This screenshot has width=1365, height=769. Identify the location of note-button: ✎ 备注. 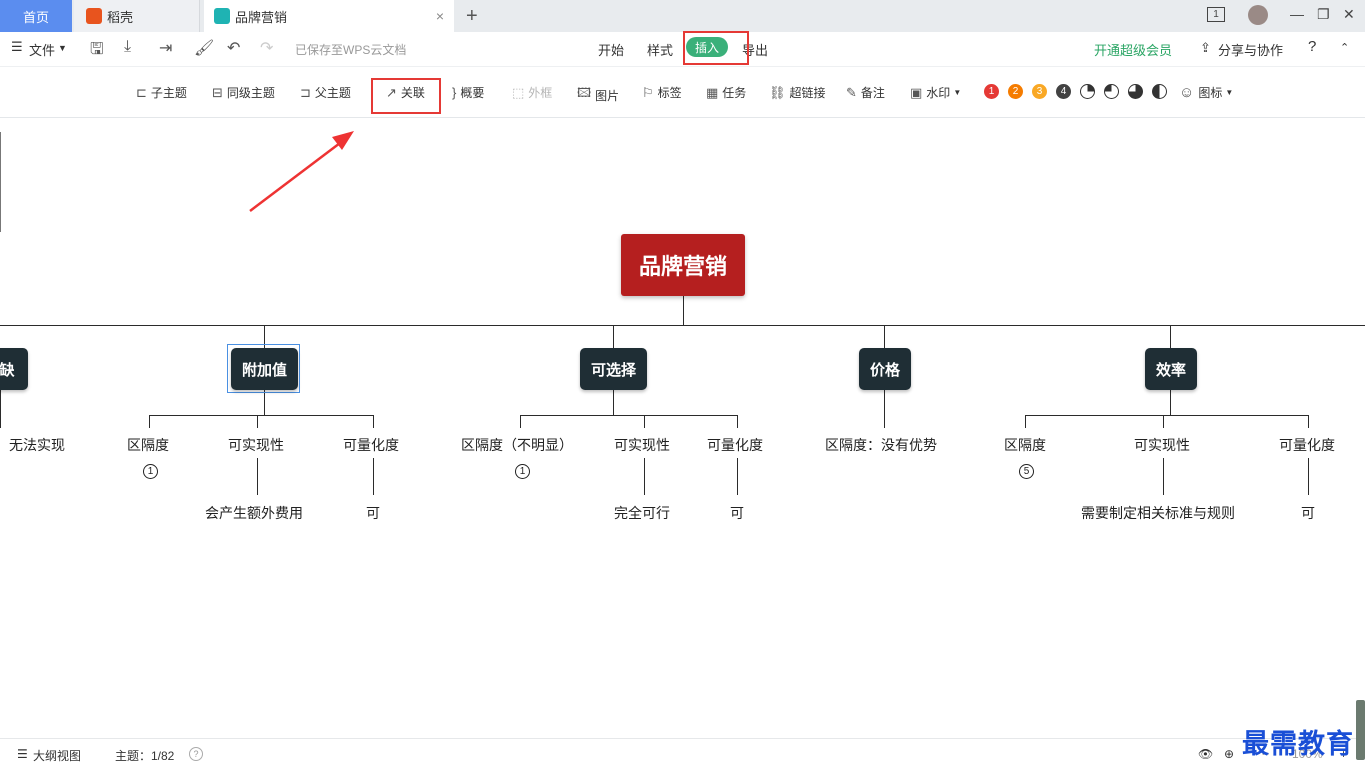
(865, 92).